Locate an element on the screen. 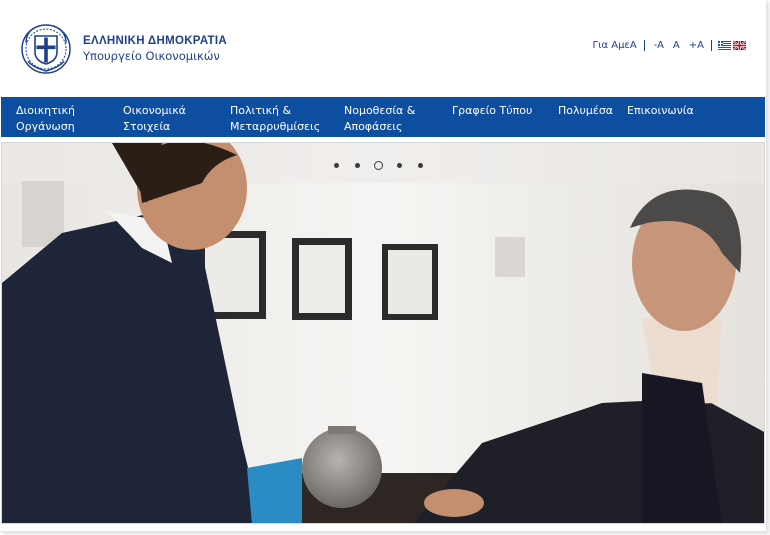 The image size is (770, 535). nav-item-label: Αποφάσεις is located at coordinates (373, 126).